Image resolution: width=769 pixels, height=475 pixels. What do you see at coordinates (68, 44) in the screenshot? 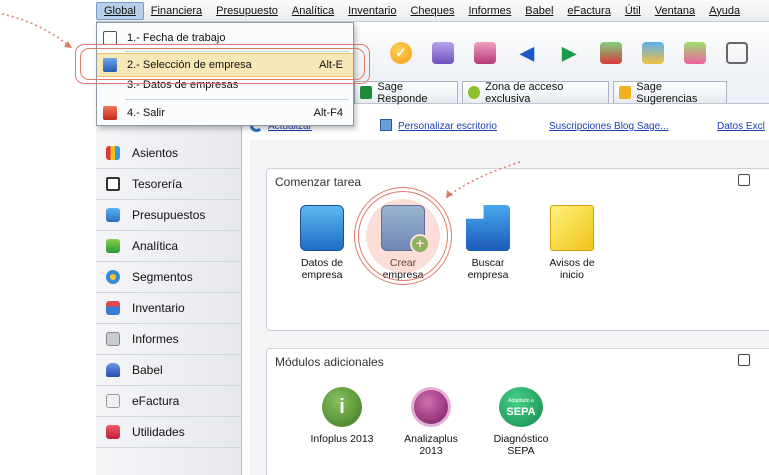
I see `arrow-head-menu` at bounding box center [68, 44].